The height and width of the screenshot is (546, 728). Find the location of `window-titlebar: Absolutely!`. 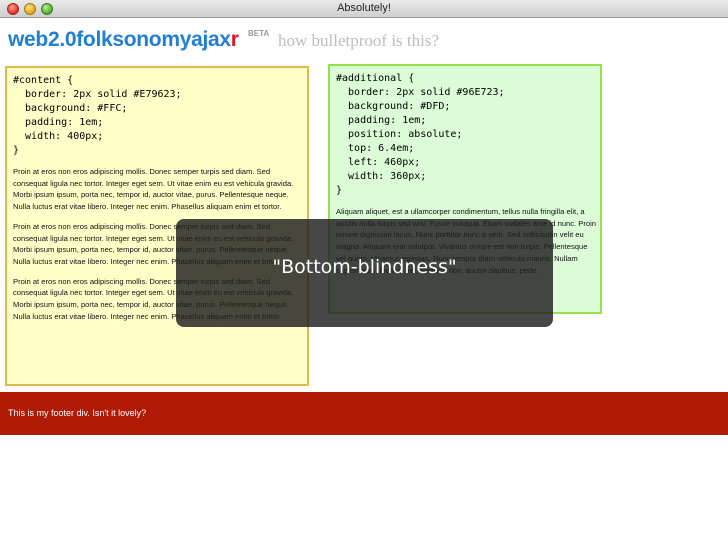

window-titlebar: Absolutely! is located at coordinates (364, 9).